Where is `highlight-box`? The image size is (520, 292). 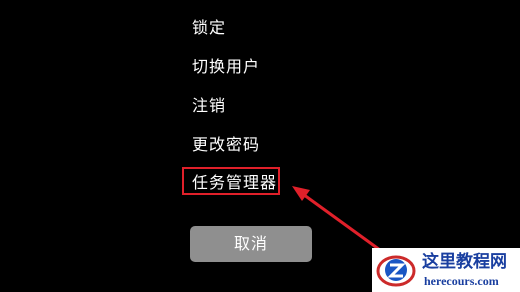 highlight-box is located at coordinates (231, 181).